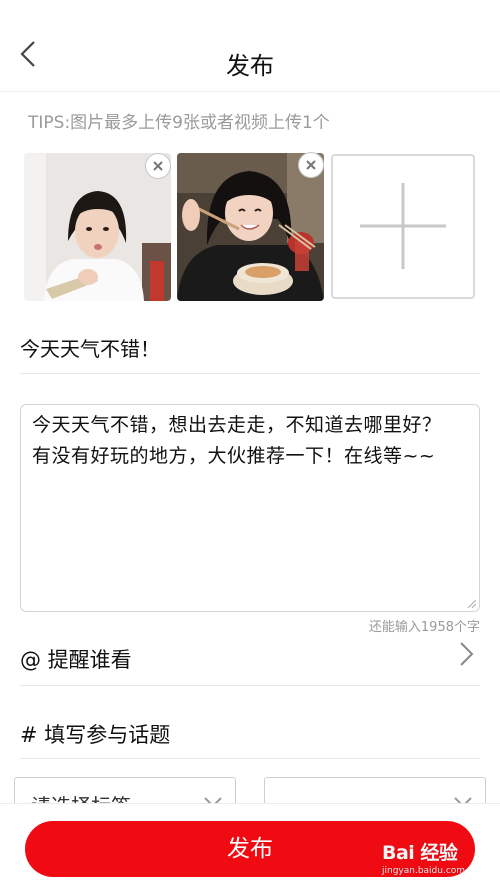  What do you see at coordinates (90, 347) in the screenshot?
I see `post-title-field: 今天天气不错！` at bounding box center [90, 347].